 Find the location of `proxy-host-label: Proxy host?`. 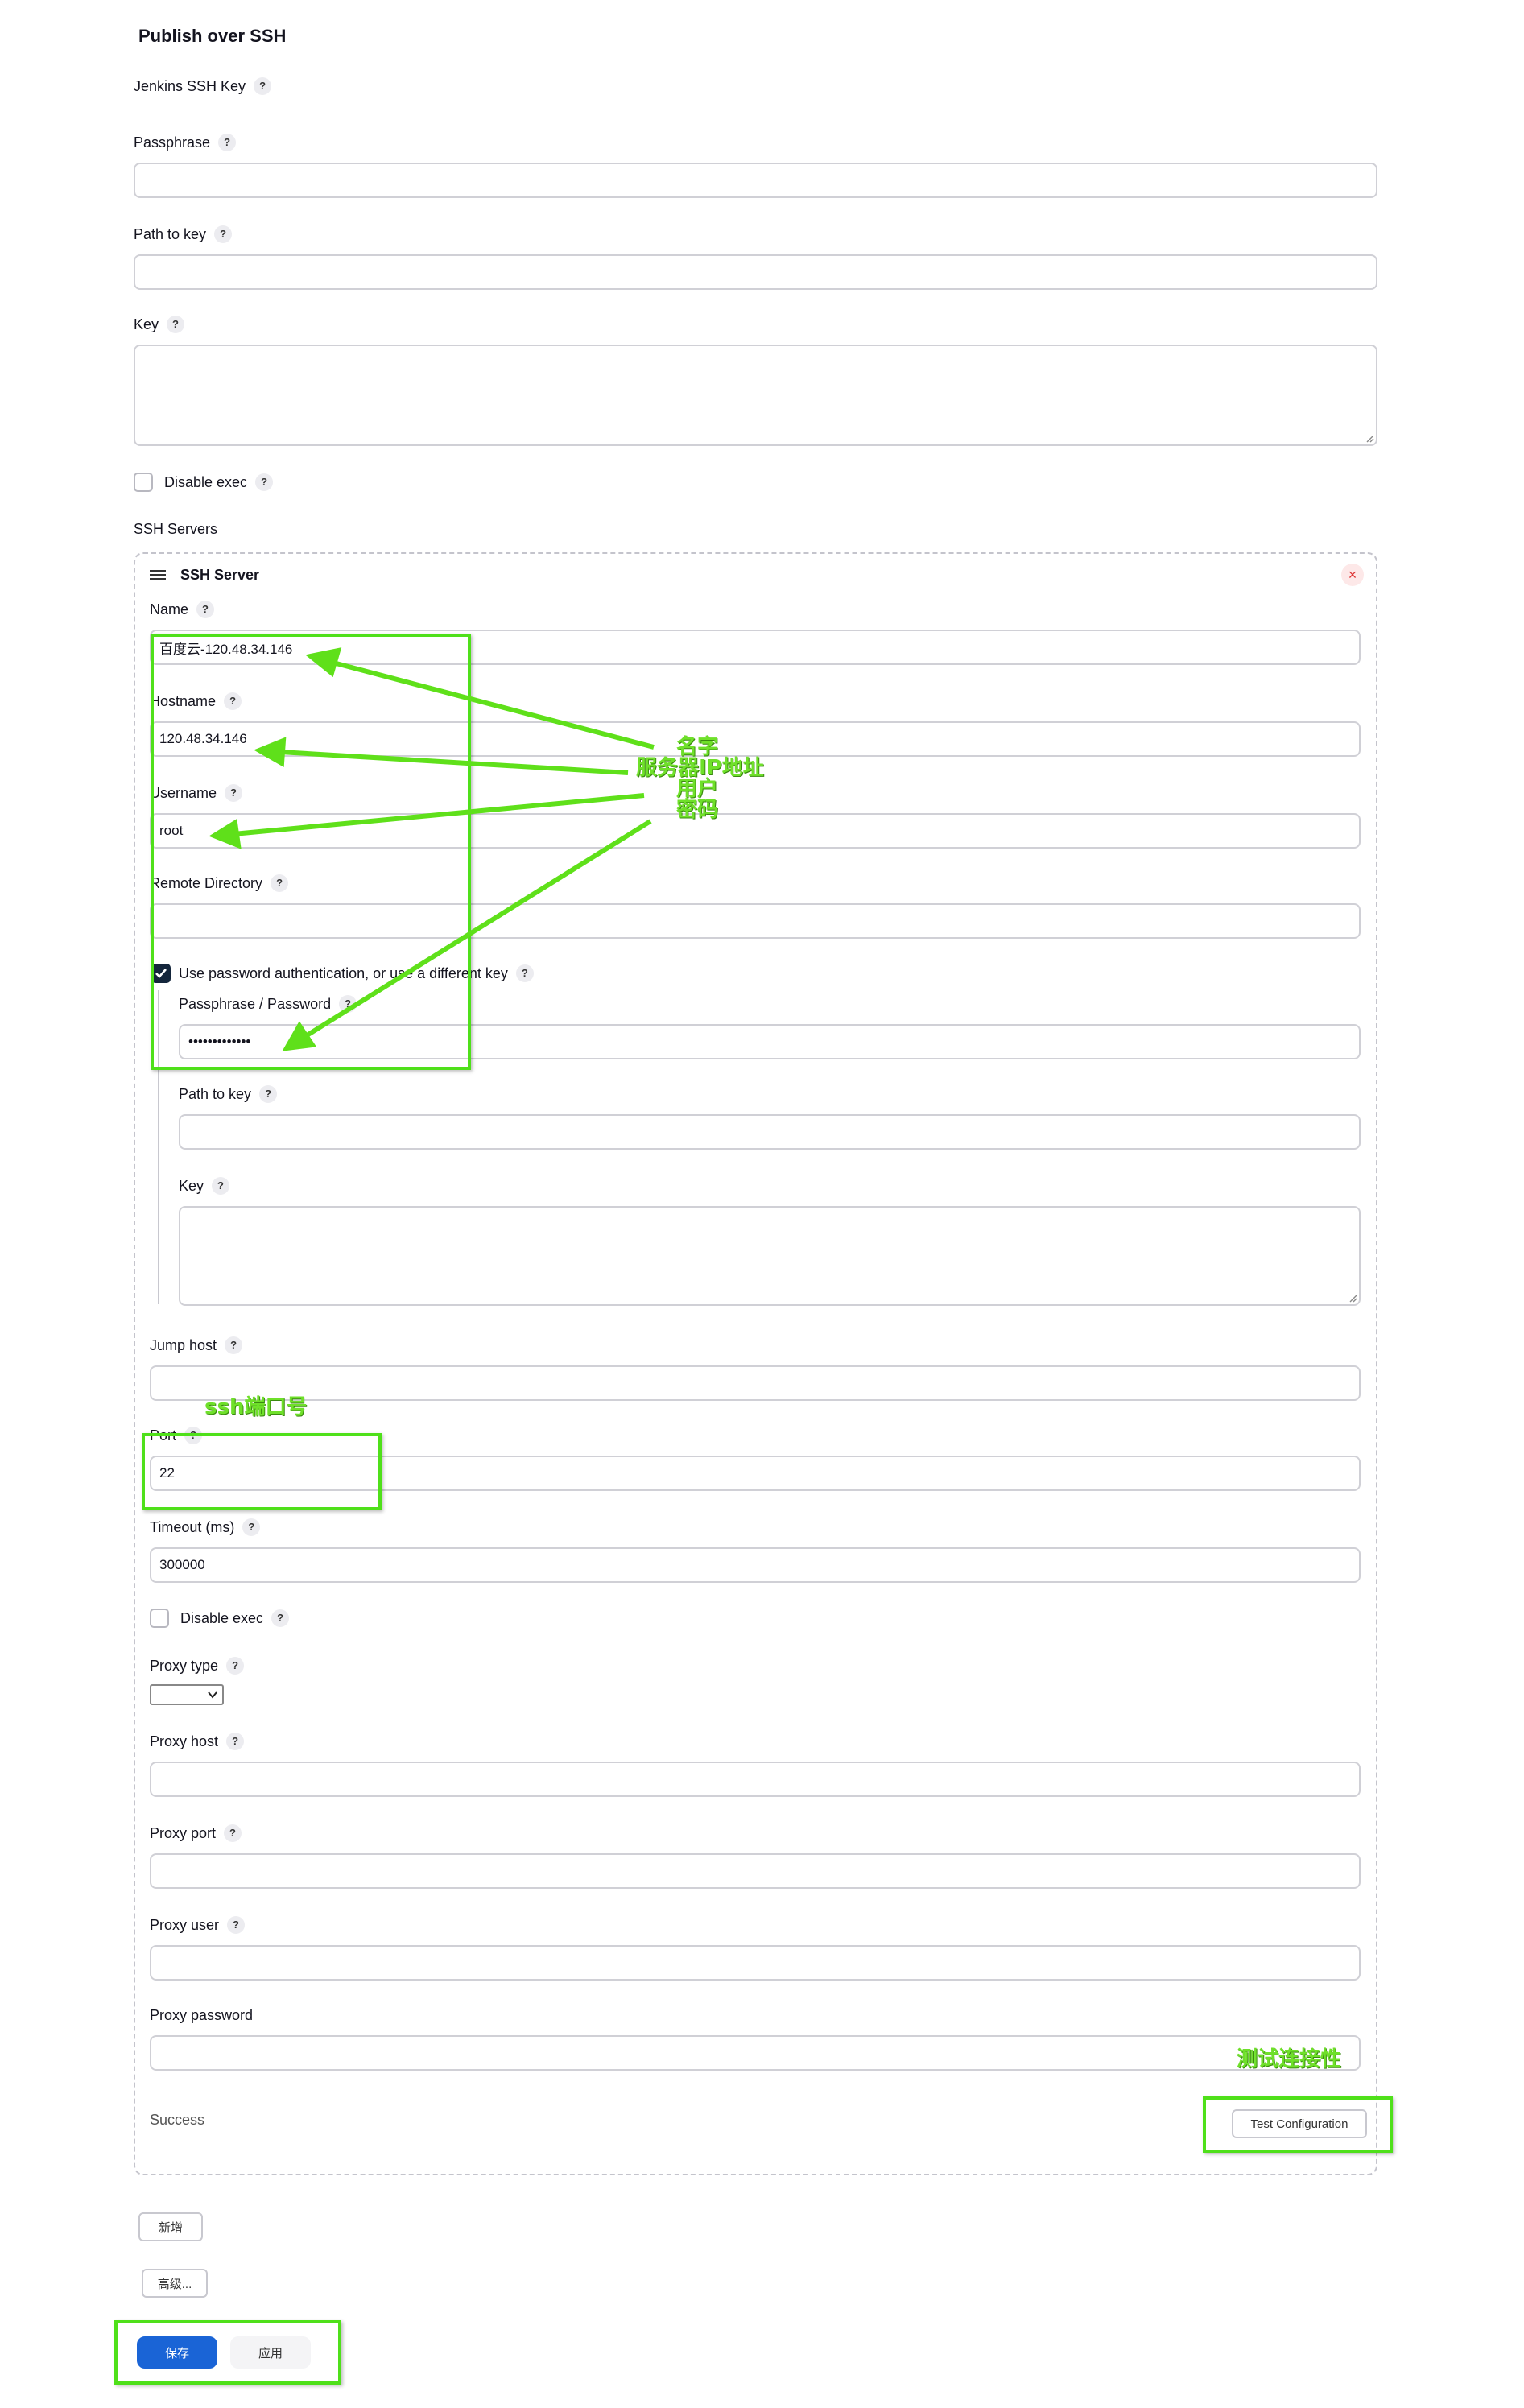

proxy-host-label: Proxy host? is located at coordinates (197, 1741).